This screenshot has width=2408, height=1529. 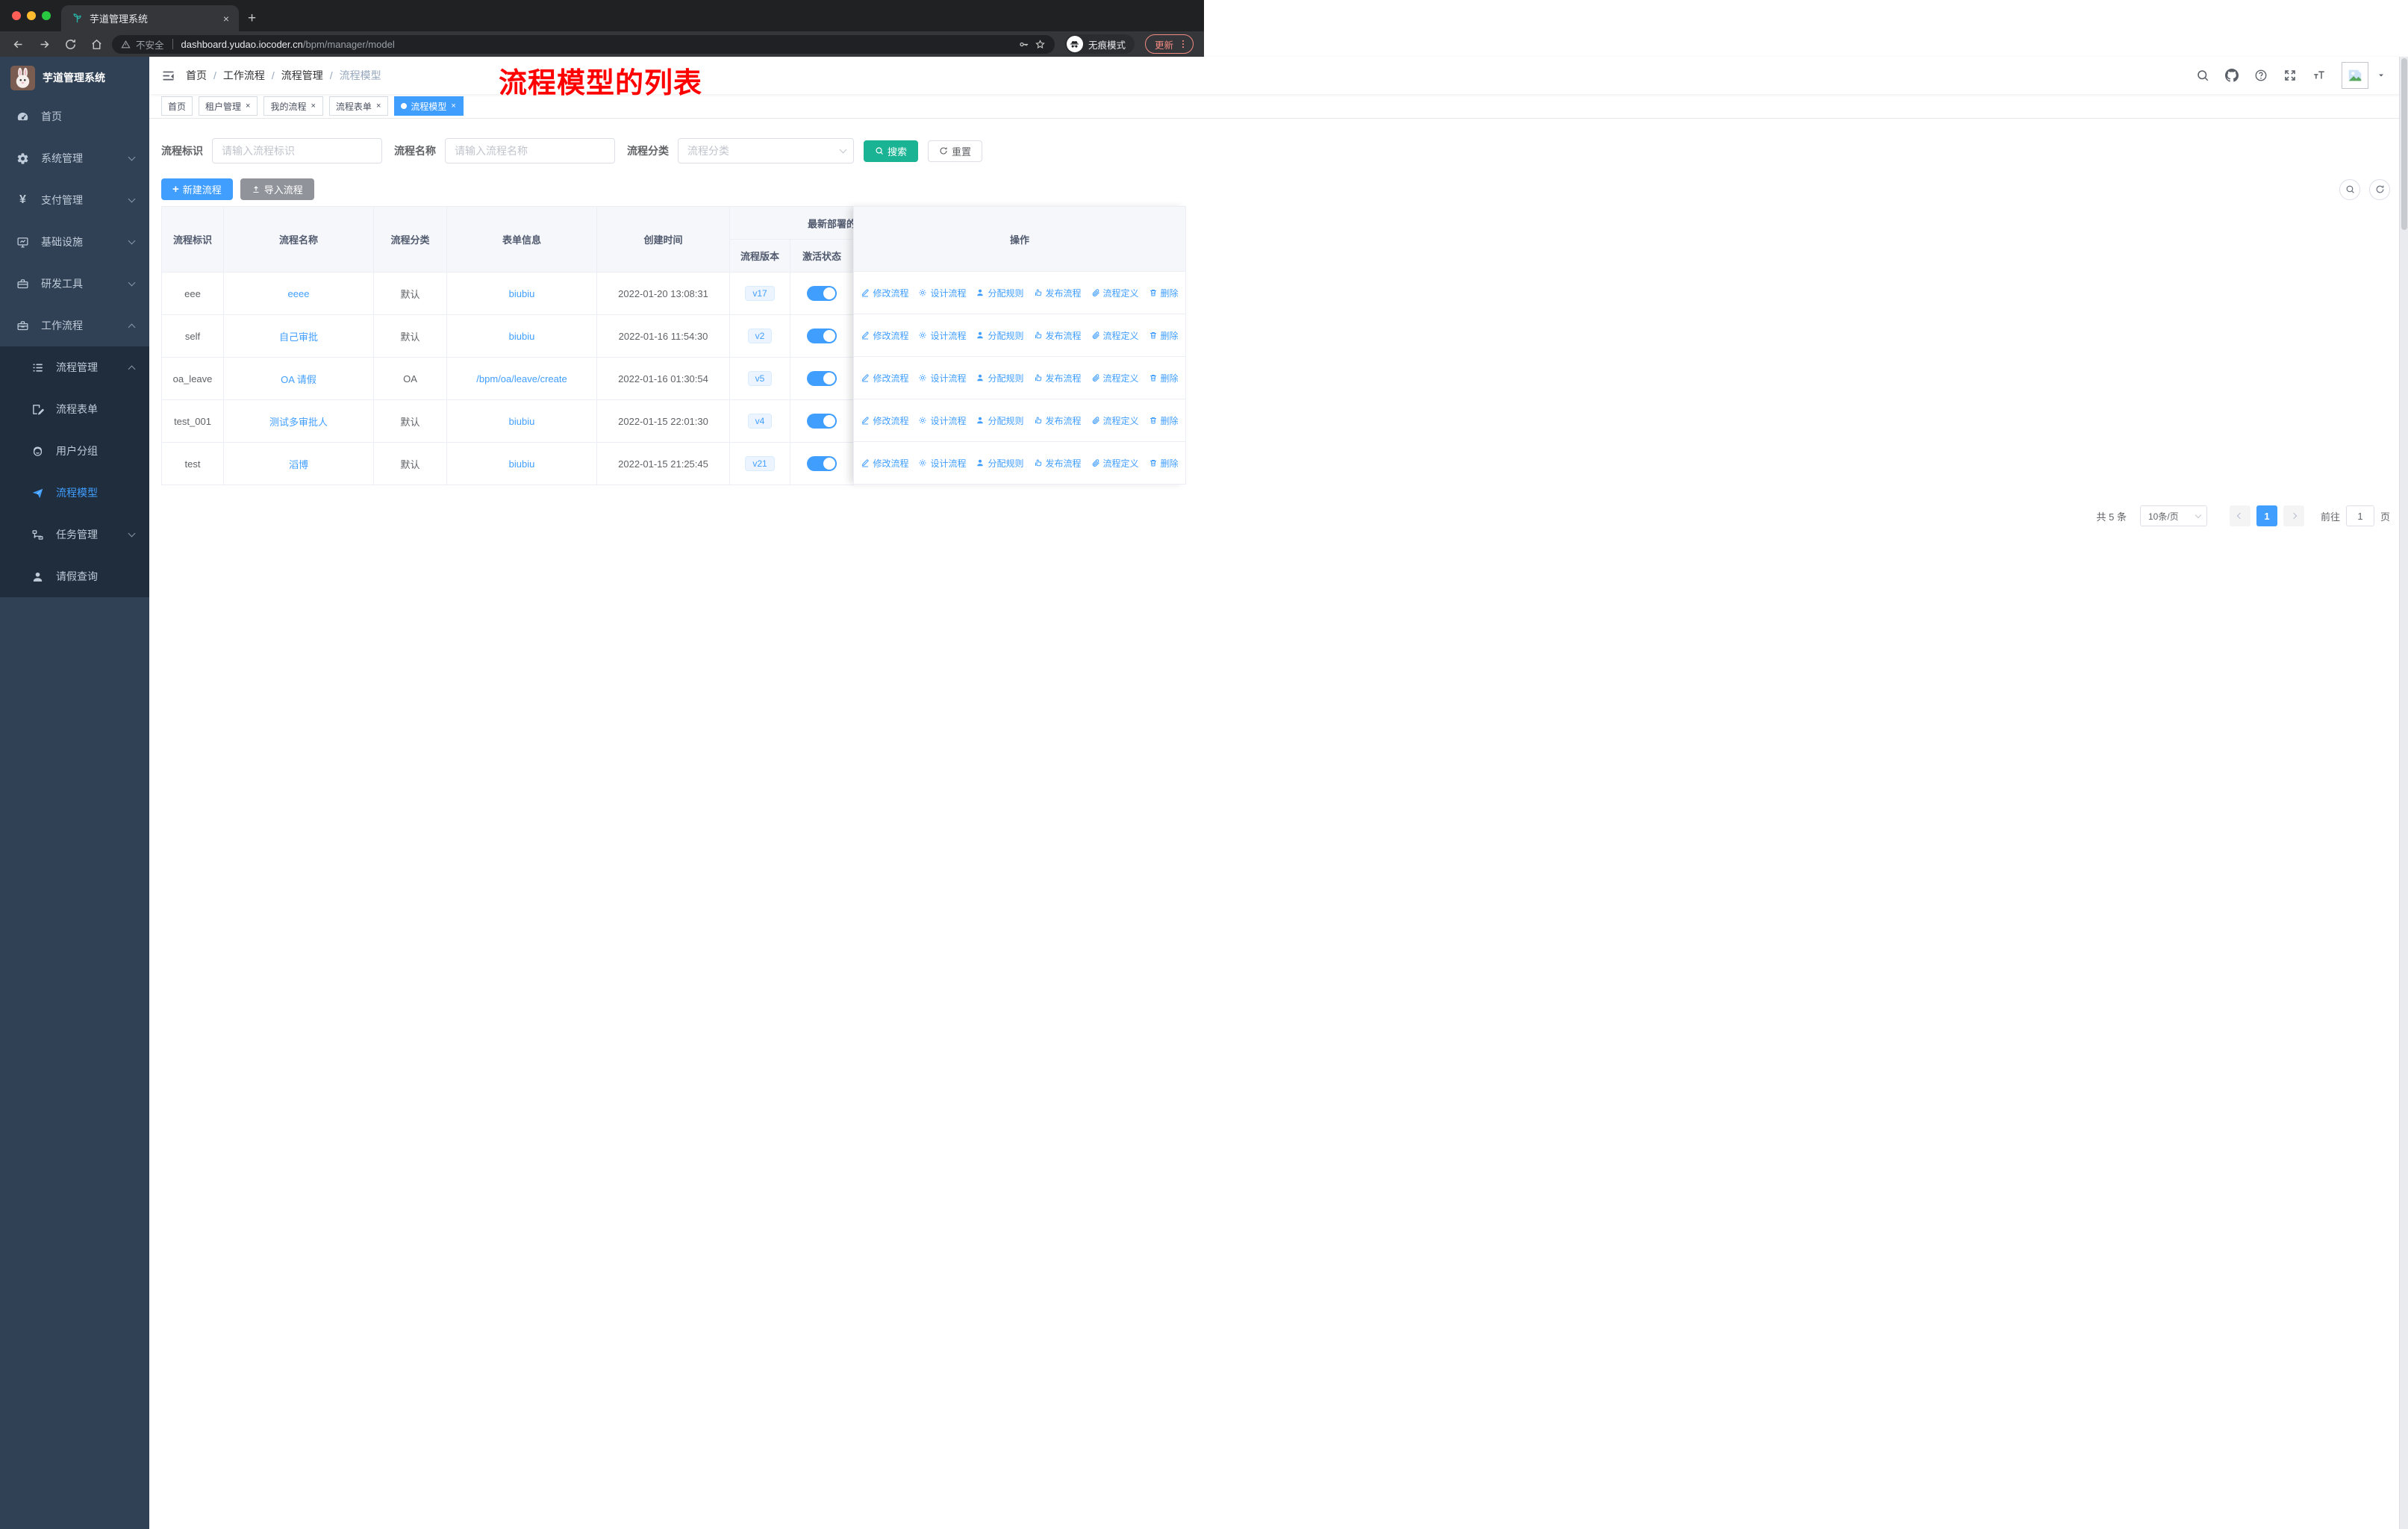 What do you see at coordinates (16, 16) in the screenshot?
I see `window-close-button` at bounding box center [16, 16].